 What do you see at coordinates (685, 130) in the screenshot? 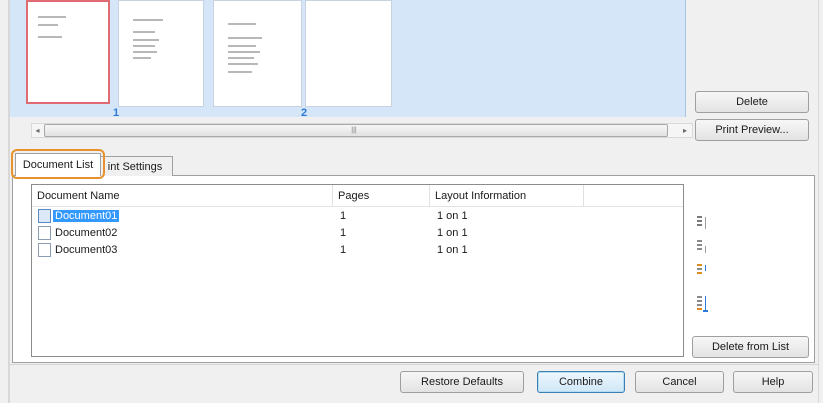
I see `scroll-right-arrow-icon: ▸` at bounding box center [685, 130].